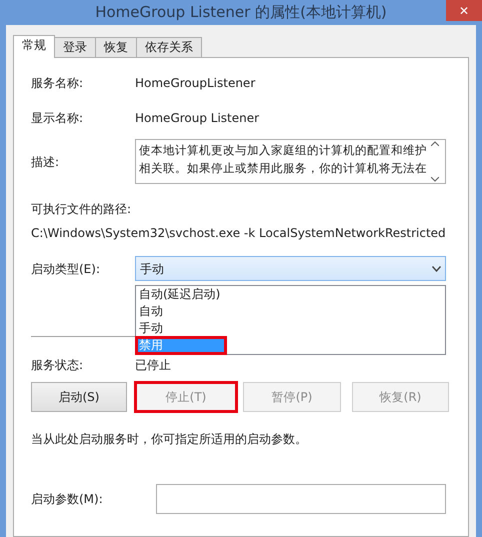 Image resolution: width=482 pixels, height=537 pixels. Describe the element at coordinates (290, 268) in the screenshot. I see `startup-type-dropdown: 手动` at that location.